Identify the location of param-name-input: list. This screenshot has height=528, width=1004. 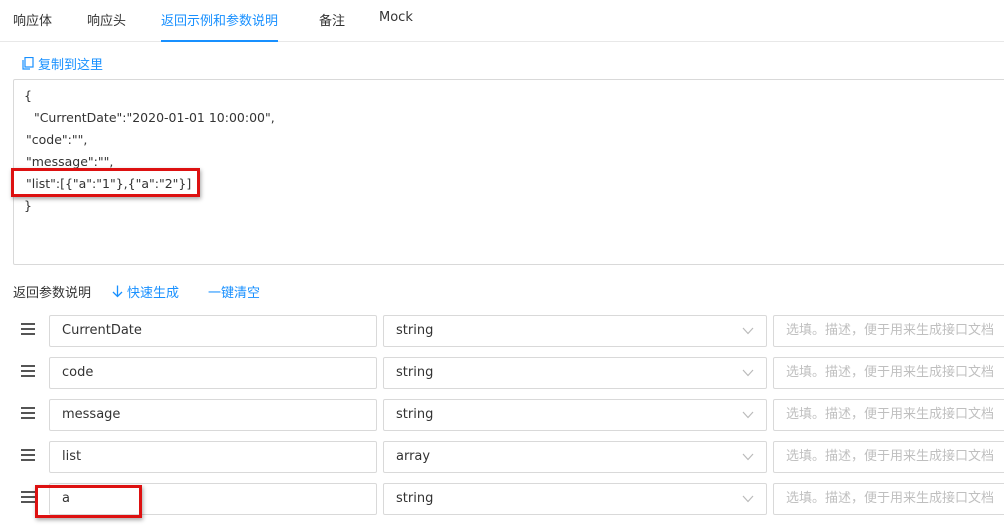
(213, 457).